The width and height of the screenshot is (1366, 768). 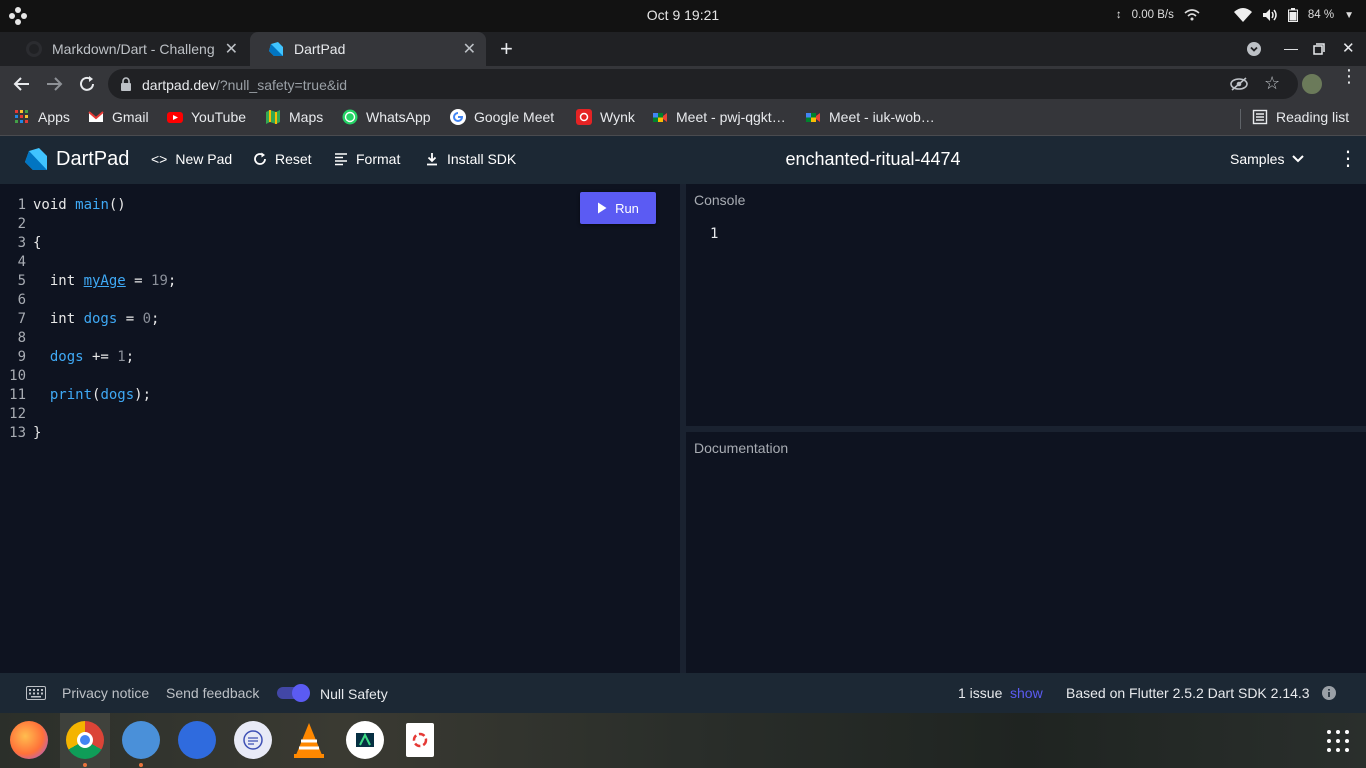 I want to click on bookmark-maps: Maps, so click(x=294, y=117).